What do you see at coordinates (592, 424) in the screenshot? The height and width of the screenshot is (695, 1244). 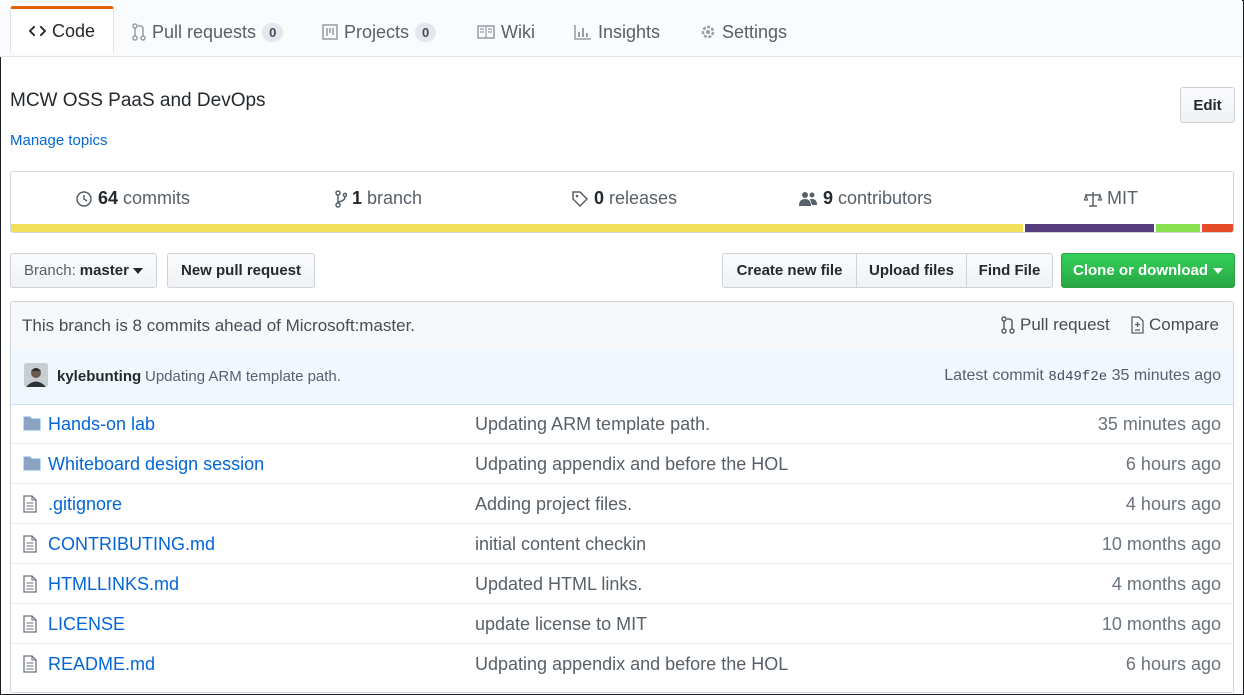 I see `file-commit-message: Updating ARM template path.` at bounding box center [592, 424].